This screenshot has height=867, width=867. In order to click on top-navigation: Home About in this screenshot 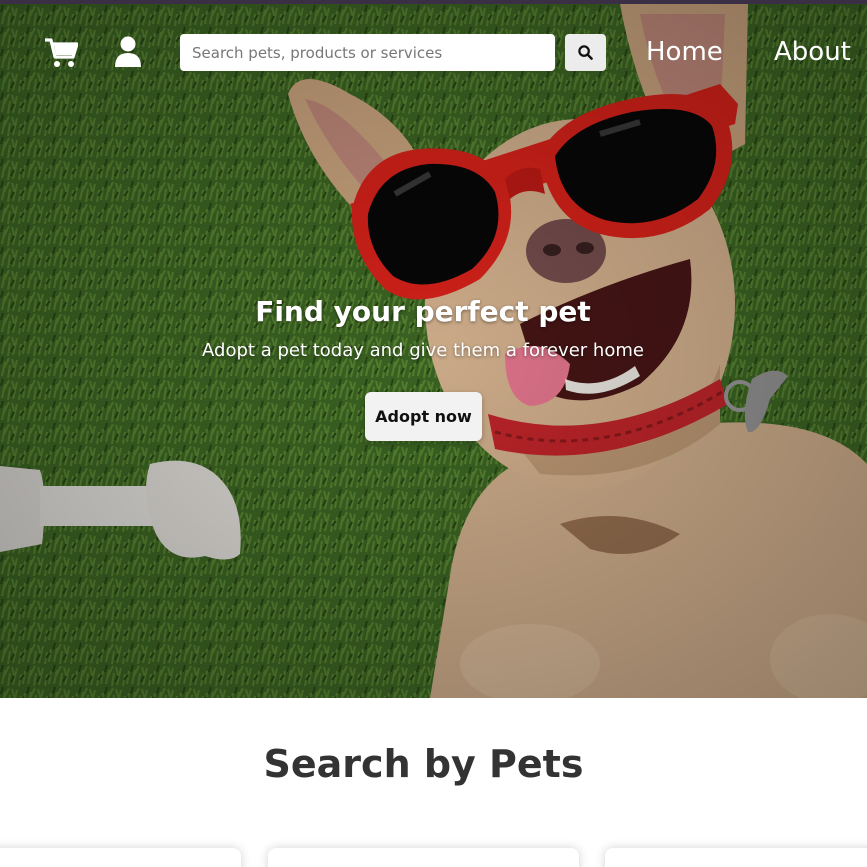, I will do `click(433, 49)`.